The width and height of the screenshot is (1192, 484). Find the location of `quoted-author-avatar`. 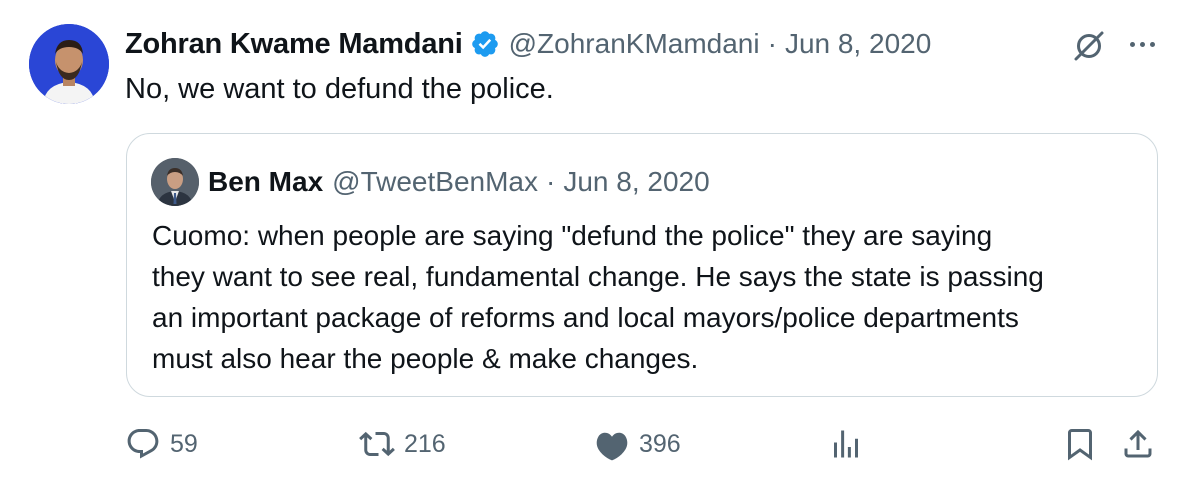

quoted-author-avatar is located at coordinates (175, 182).